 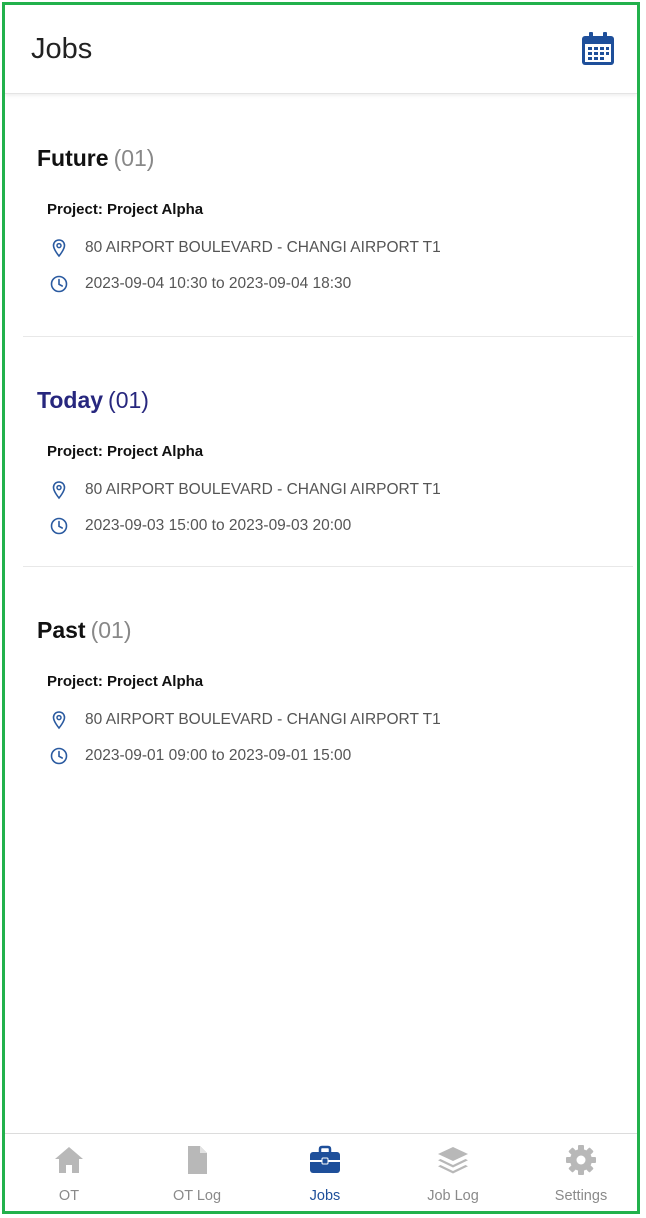 What do you see at coordinates (581, 1196) in the screenshot?
I see `nav-label: Settings` at bounding box center [581, 1196].